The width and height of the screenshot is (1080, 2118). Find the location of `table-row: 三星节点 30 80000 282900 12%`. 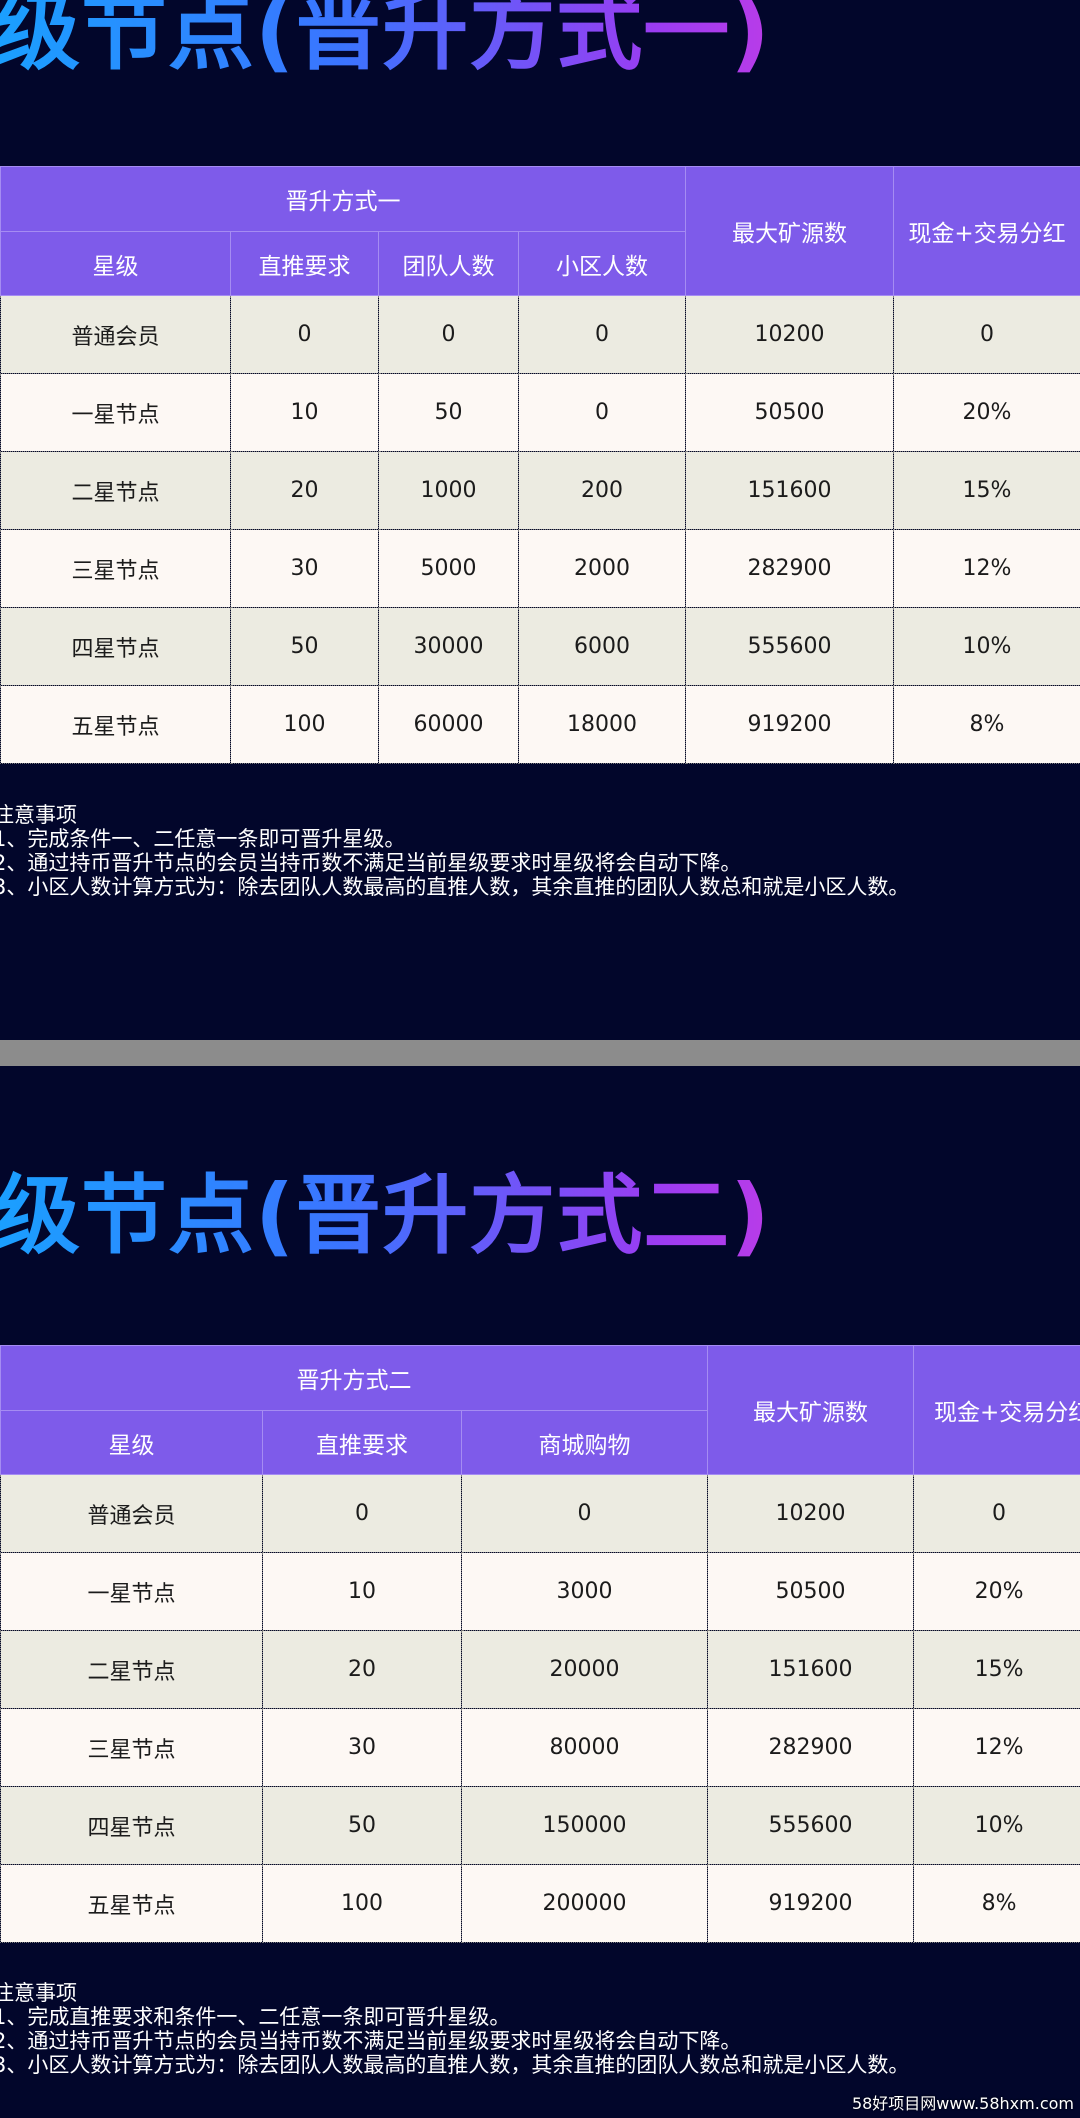

table-row: 三星节点 30 80000 282900 12% is located at coordinates (540, 1747).